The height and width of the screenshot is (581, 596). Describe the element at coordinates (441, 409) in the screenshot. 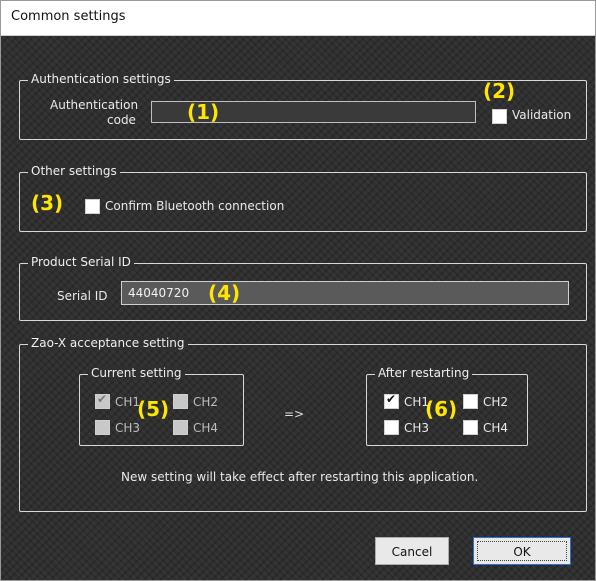

I see `annotation-6: (6)` at that location.